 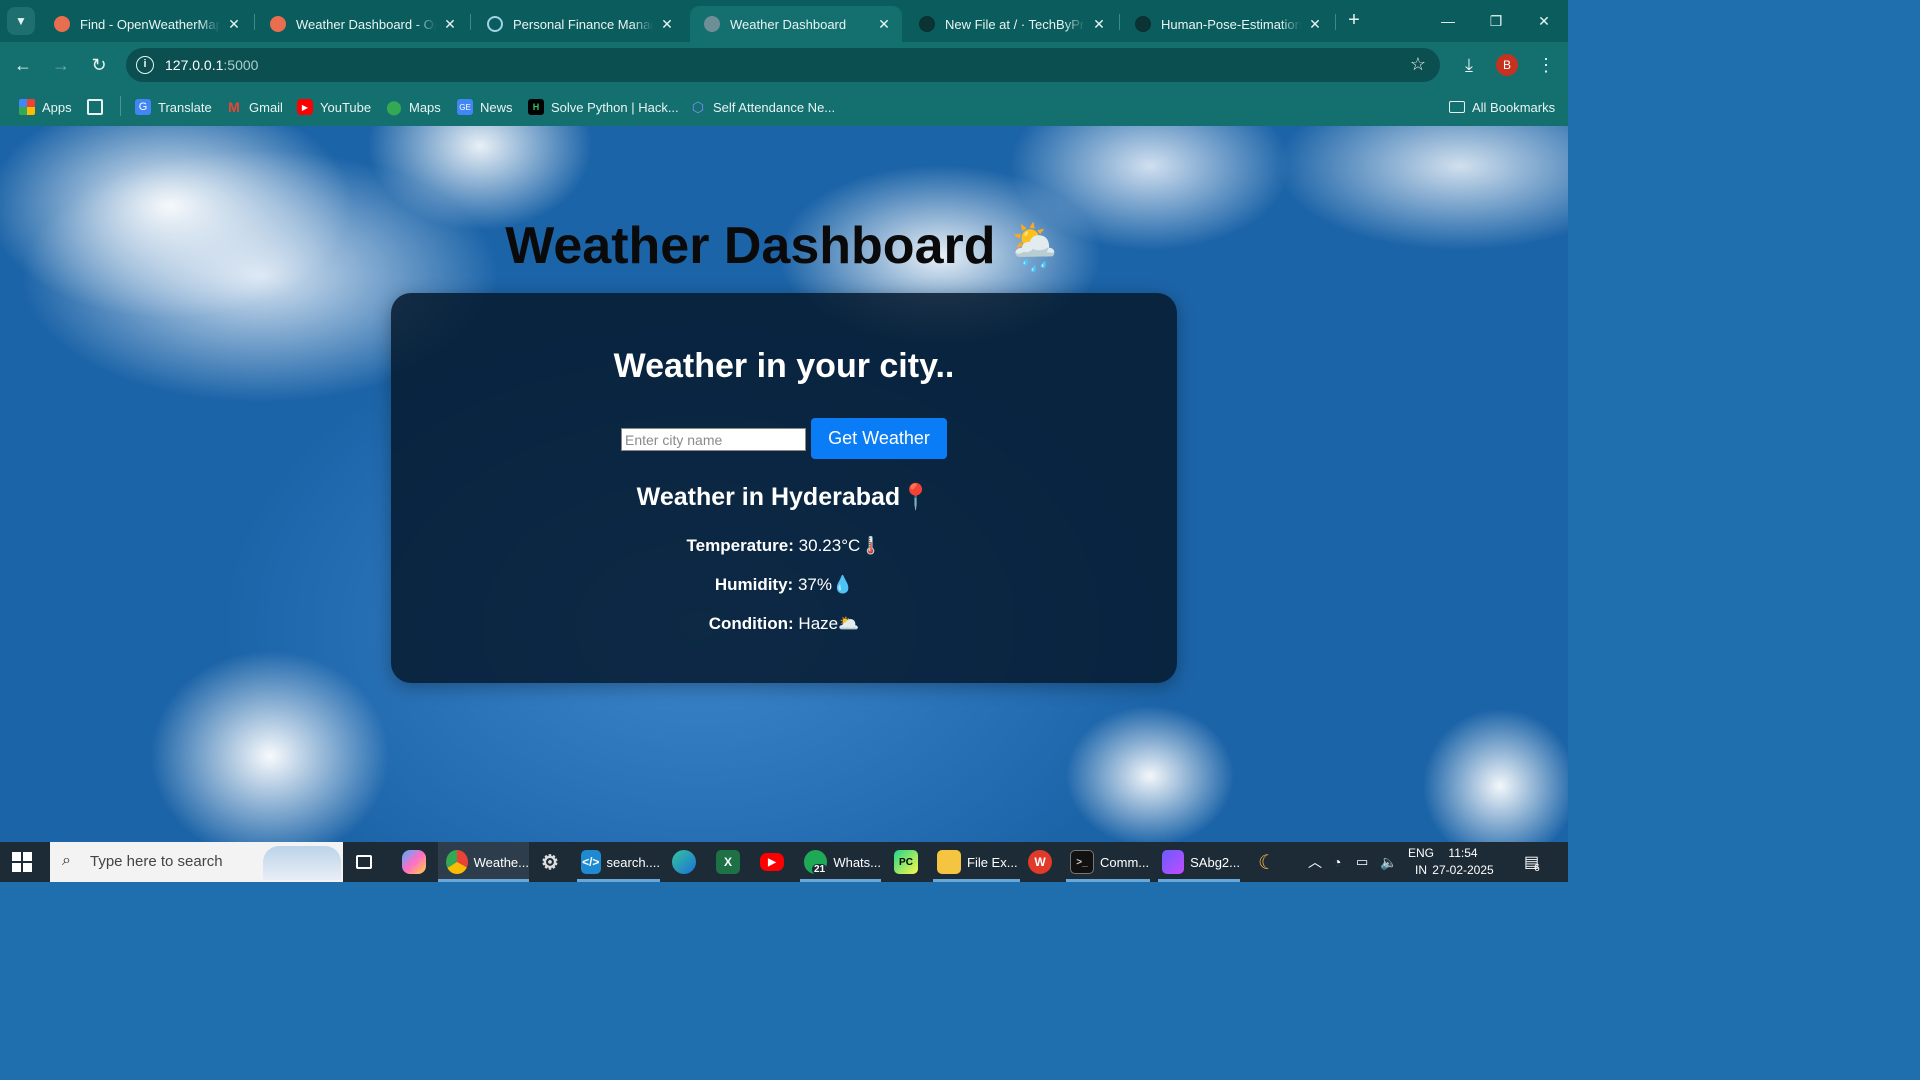 I want to click on hackerrank-icon: H, so click(x=536, y=107).